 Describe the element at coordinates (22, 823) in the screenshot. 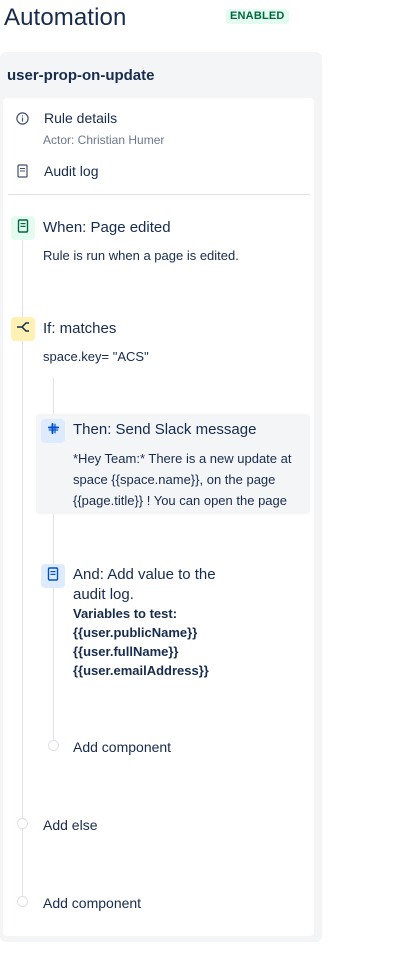

I see `add-else-dot` at that location.